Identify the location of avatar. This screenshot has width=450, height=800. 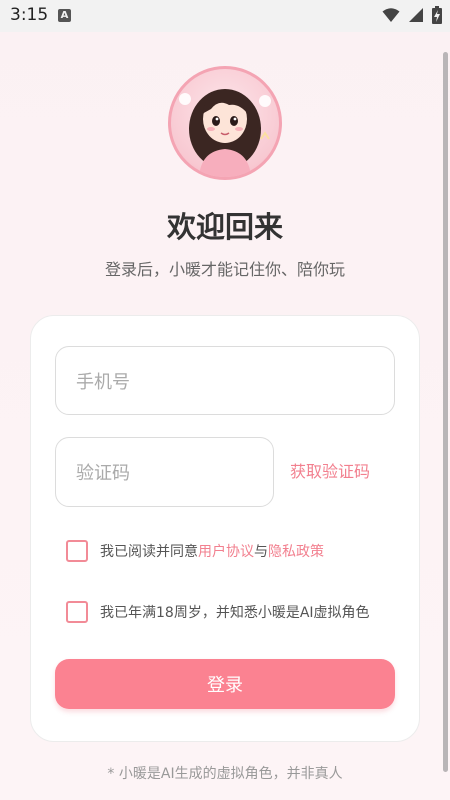
(225, 123).